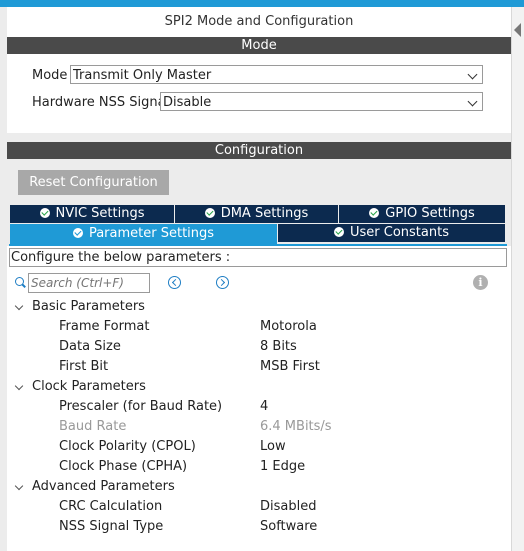 The image size is (524, 551). What do you see at coordinates (222, 282) in the screenshot?
I see `next-match-icon` at bounding box center [222, 282].